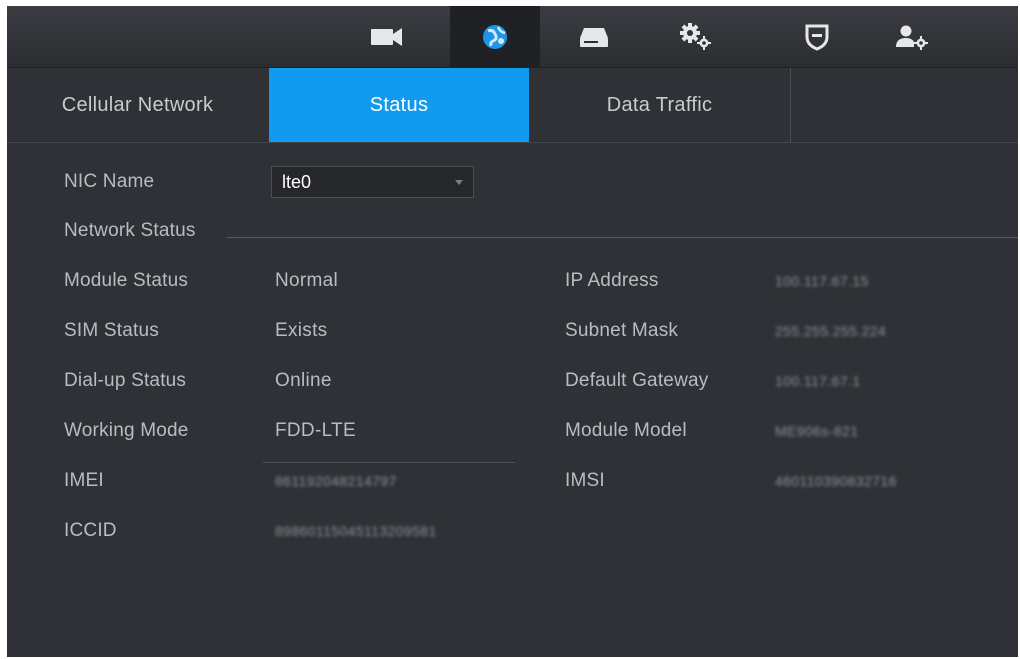 The width and height of the screenshot is (1020, 659). I want to click on iccid-value: 89860115045113209581, so click(356, 531).